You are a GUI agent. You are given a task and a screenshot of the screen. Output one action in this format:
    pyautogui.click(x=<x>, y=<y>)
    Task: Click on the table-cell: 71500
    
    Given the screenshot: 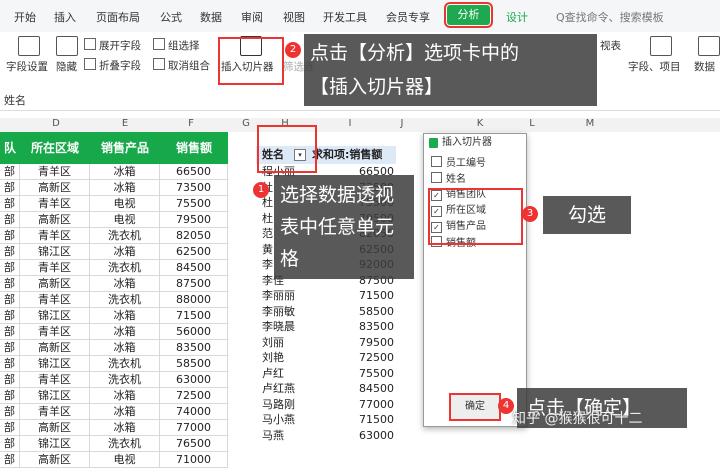 What is the action you would take?
    pyautogui.click(x=194, y=316)
    